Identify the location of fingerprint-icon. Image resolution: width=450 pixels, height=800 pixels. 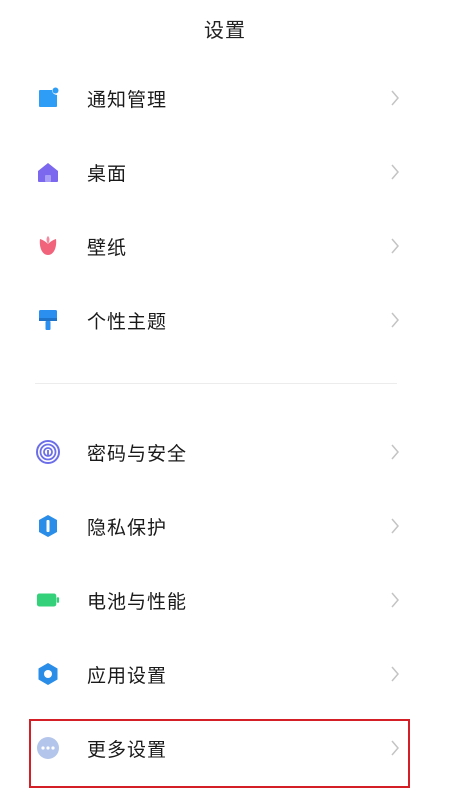
(48, 452).